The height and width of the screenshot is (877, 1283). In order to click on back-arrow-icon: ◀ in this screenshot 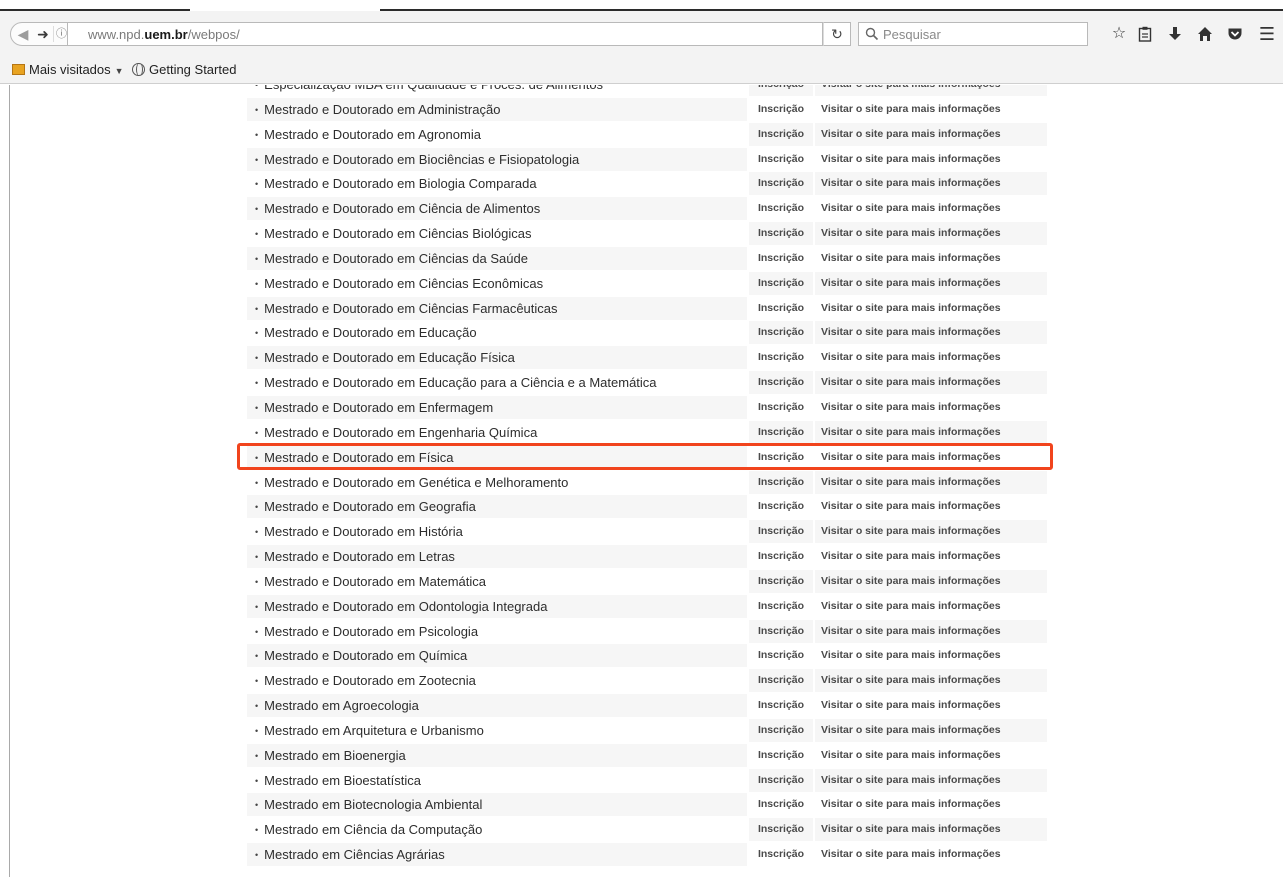, I will do `click(23, 34)`.